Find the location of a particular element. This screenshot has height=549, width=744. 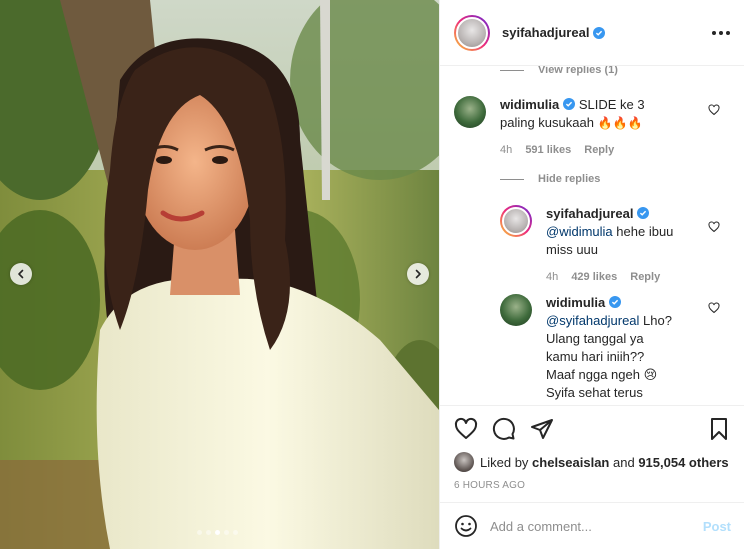

comment-mention: @syifahadjureal is located at coordinates (592, 320).